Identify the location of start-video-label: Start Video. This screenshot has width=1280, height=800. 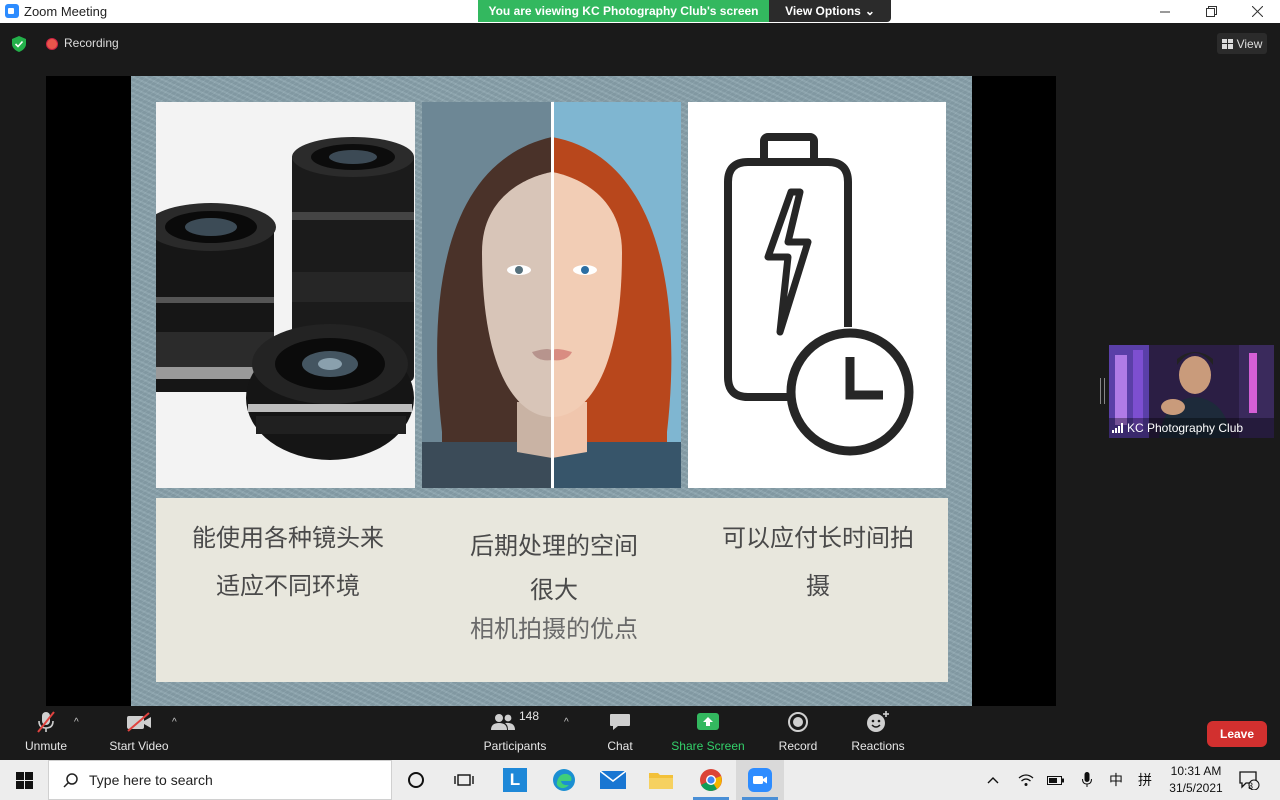
(139, 746).